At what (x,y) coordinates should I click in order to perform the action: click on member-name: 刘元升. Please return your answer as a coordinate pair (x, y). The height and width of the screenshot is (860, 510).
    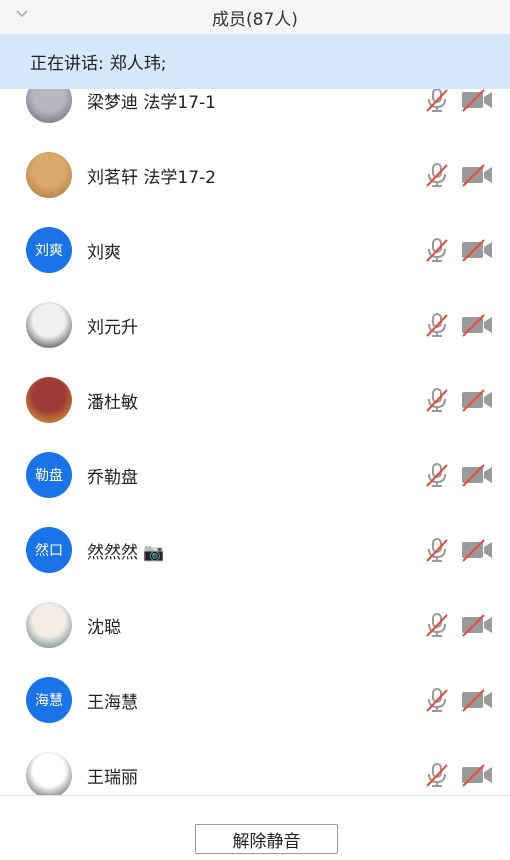
    Looking at the image, I should click on (112, 328).